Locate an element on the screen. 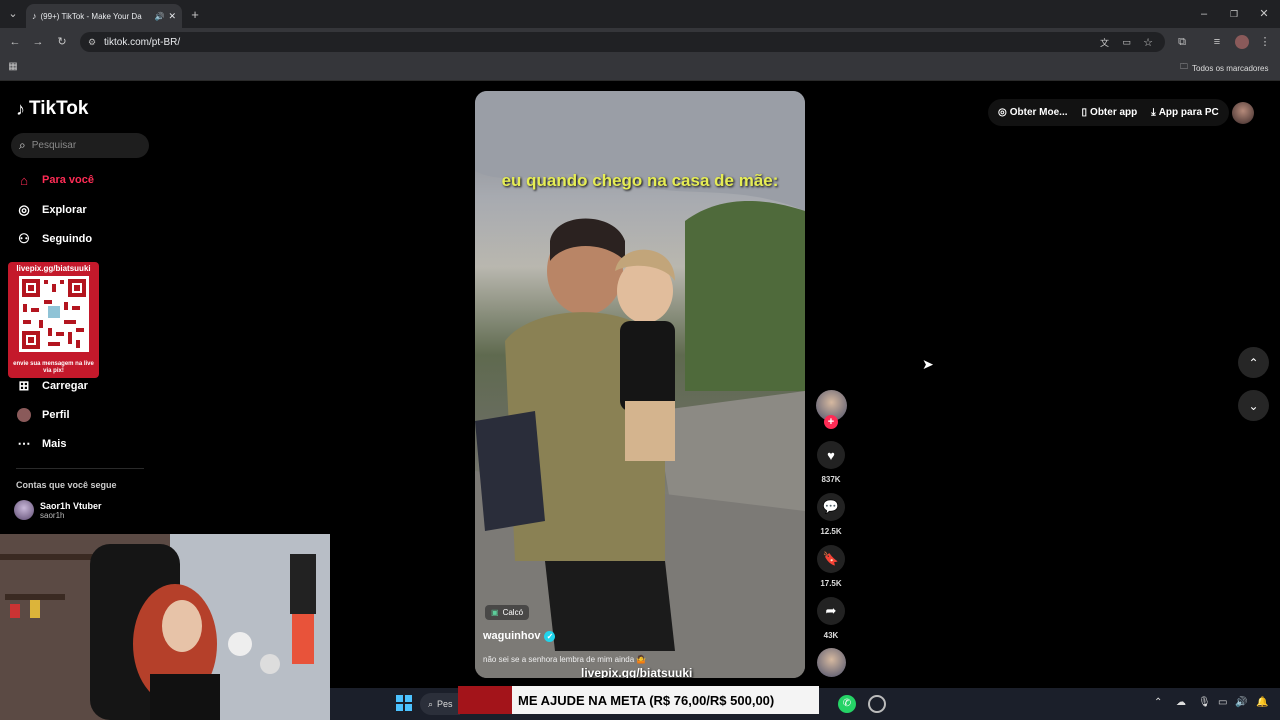  nav-following: ⚇ Seguindo is located at coordinates (54, 239).